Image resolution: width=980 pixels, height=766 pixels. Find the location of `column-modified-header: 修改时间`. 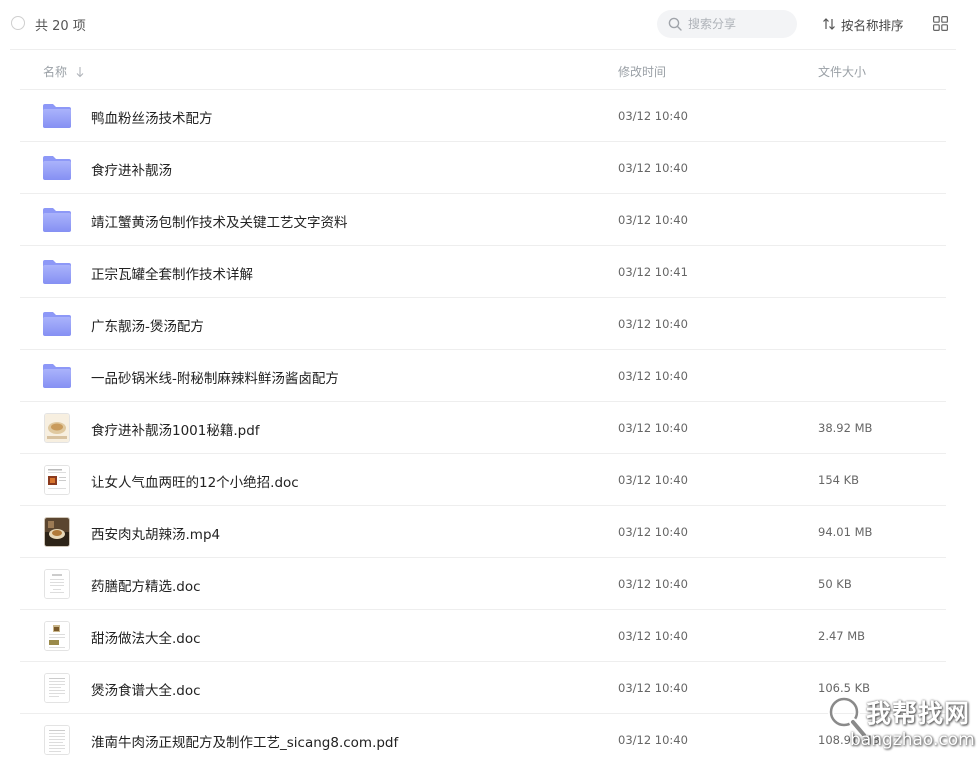

column-modified-header: 修改时间 is located at coordinates (642, 71).